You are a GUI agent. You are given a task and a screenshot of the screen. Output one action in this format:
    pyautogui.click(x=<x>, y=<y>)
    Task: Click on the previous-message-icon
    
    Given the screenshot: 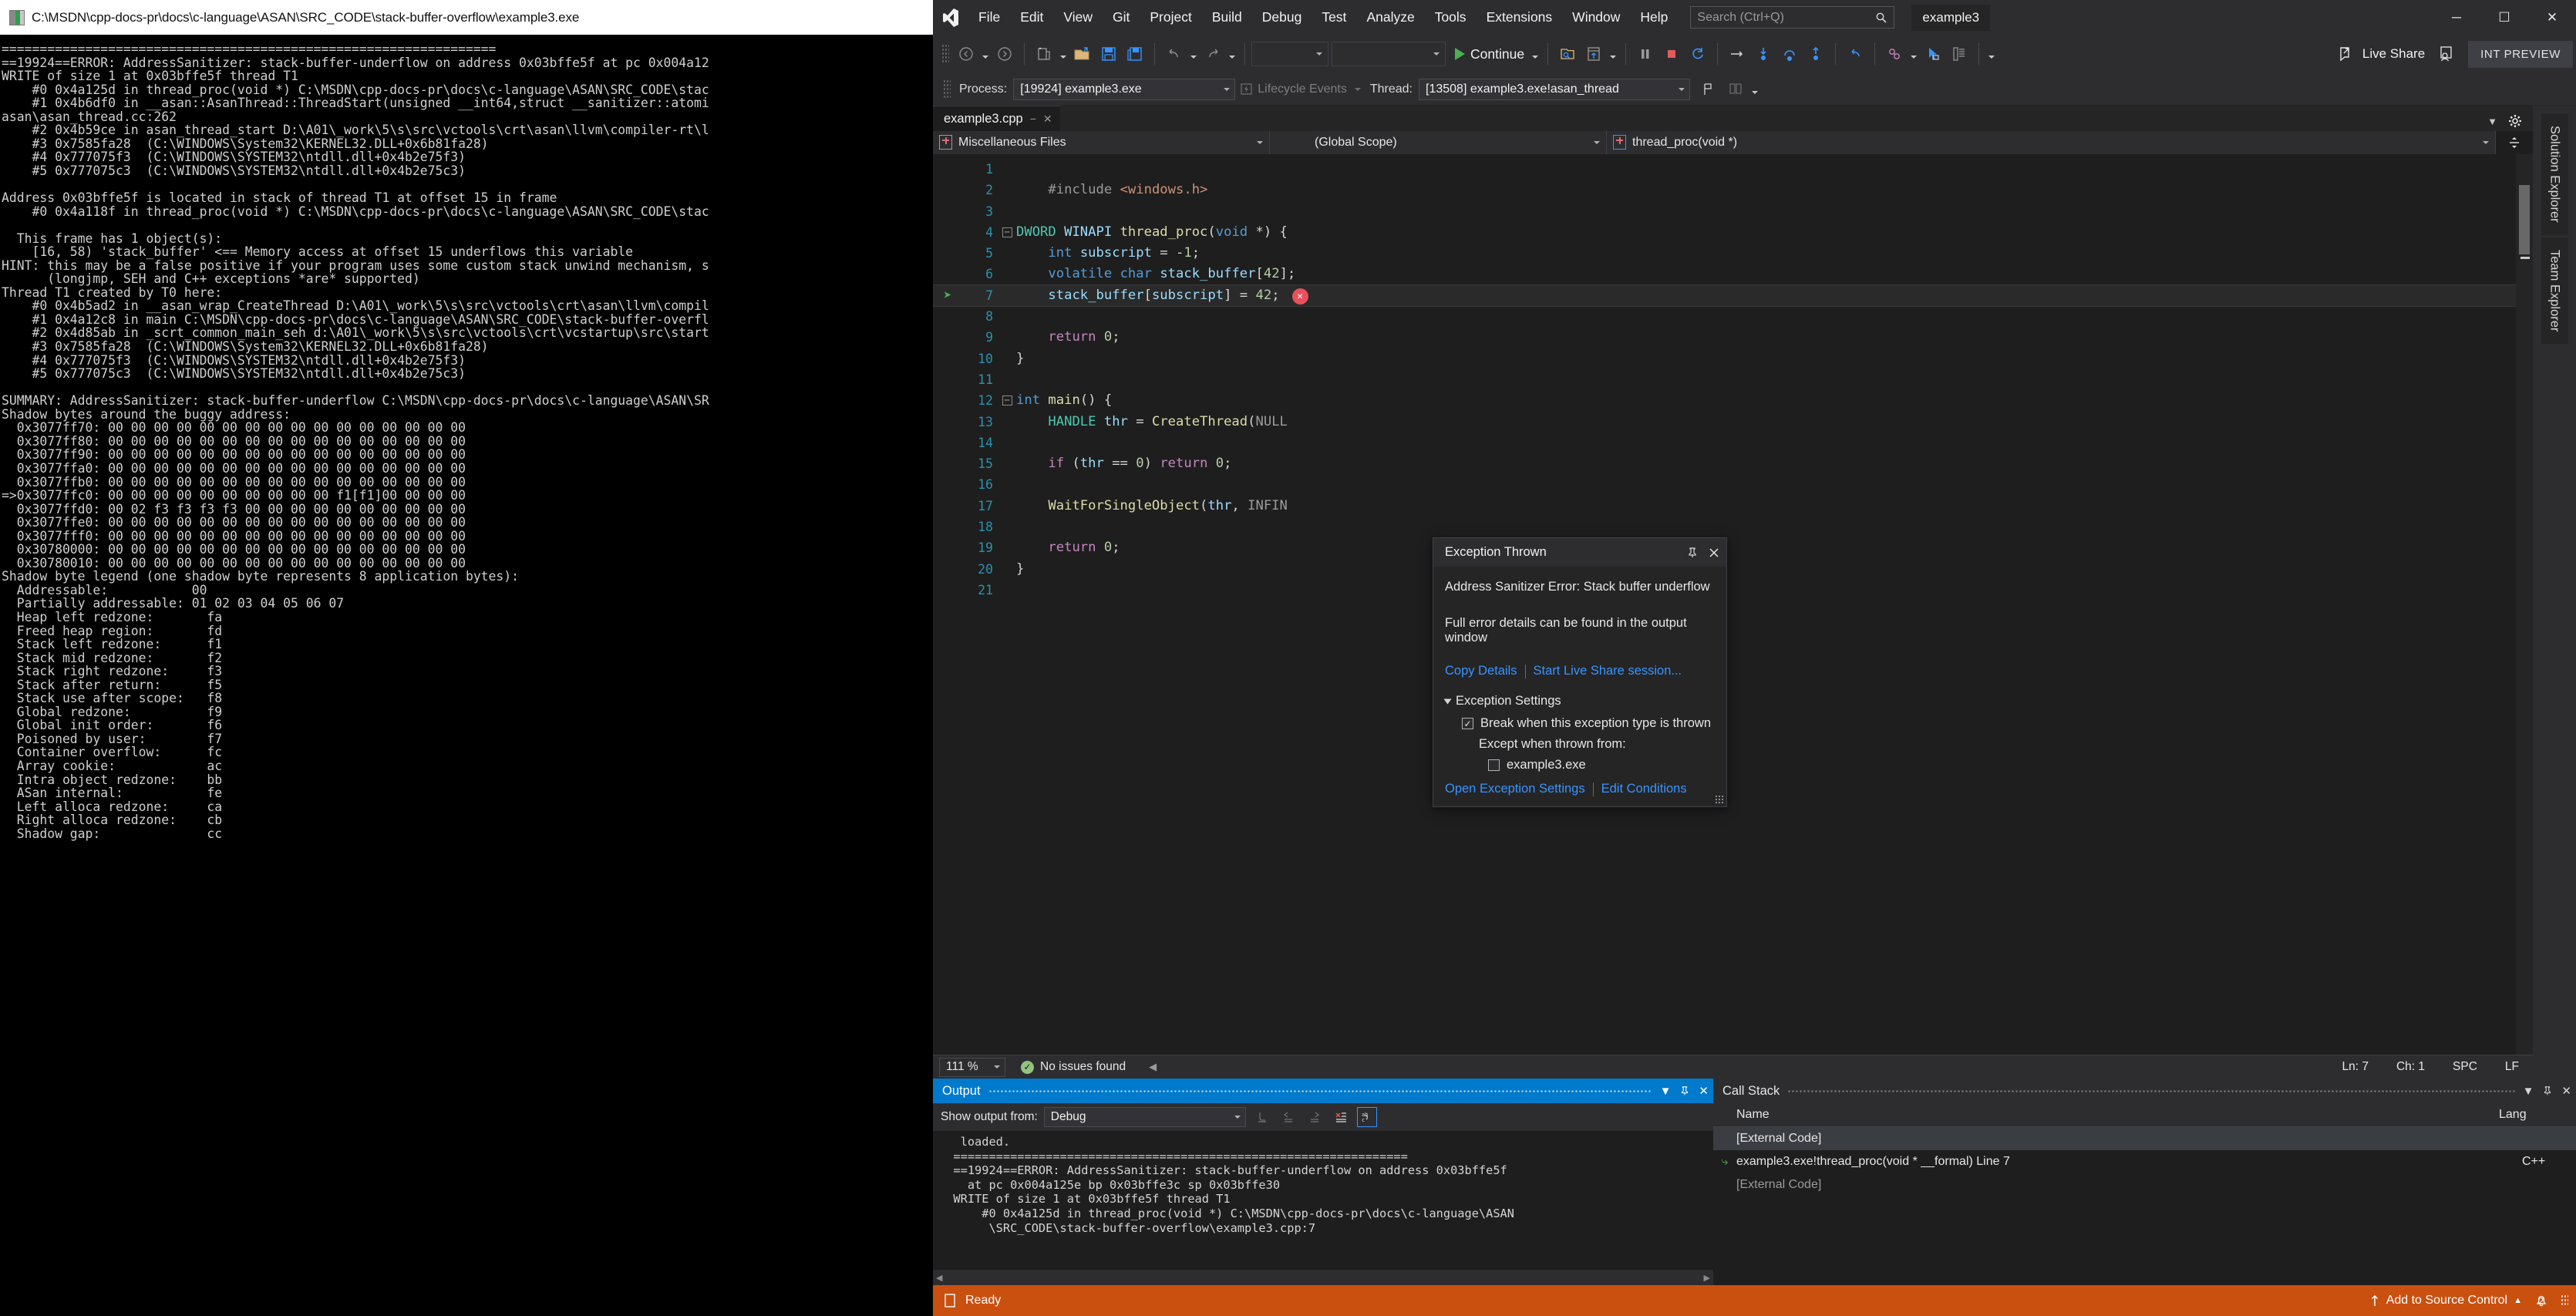 What is the action you would take?
    pyautogui.click(x=1288, y=1117)
    